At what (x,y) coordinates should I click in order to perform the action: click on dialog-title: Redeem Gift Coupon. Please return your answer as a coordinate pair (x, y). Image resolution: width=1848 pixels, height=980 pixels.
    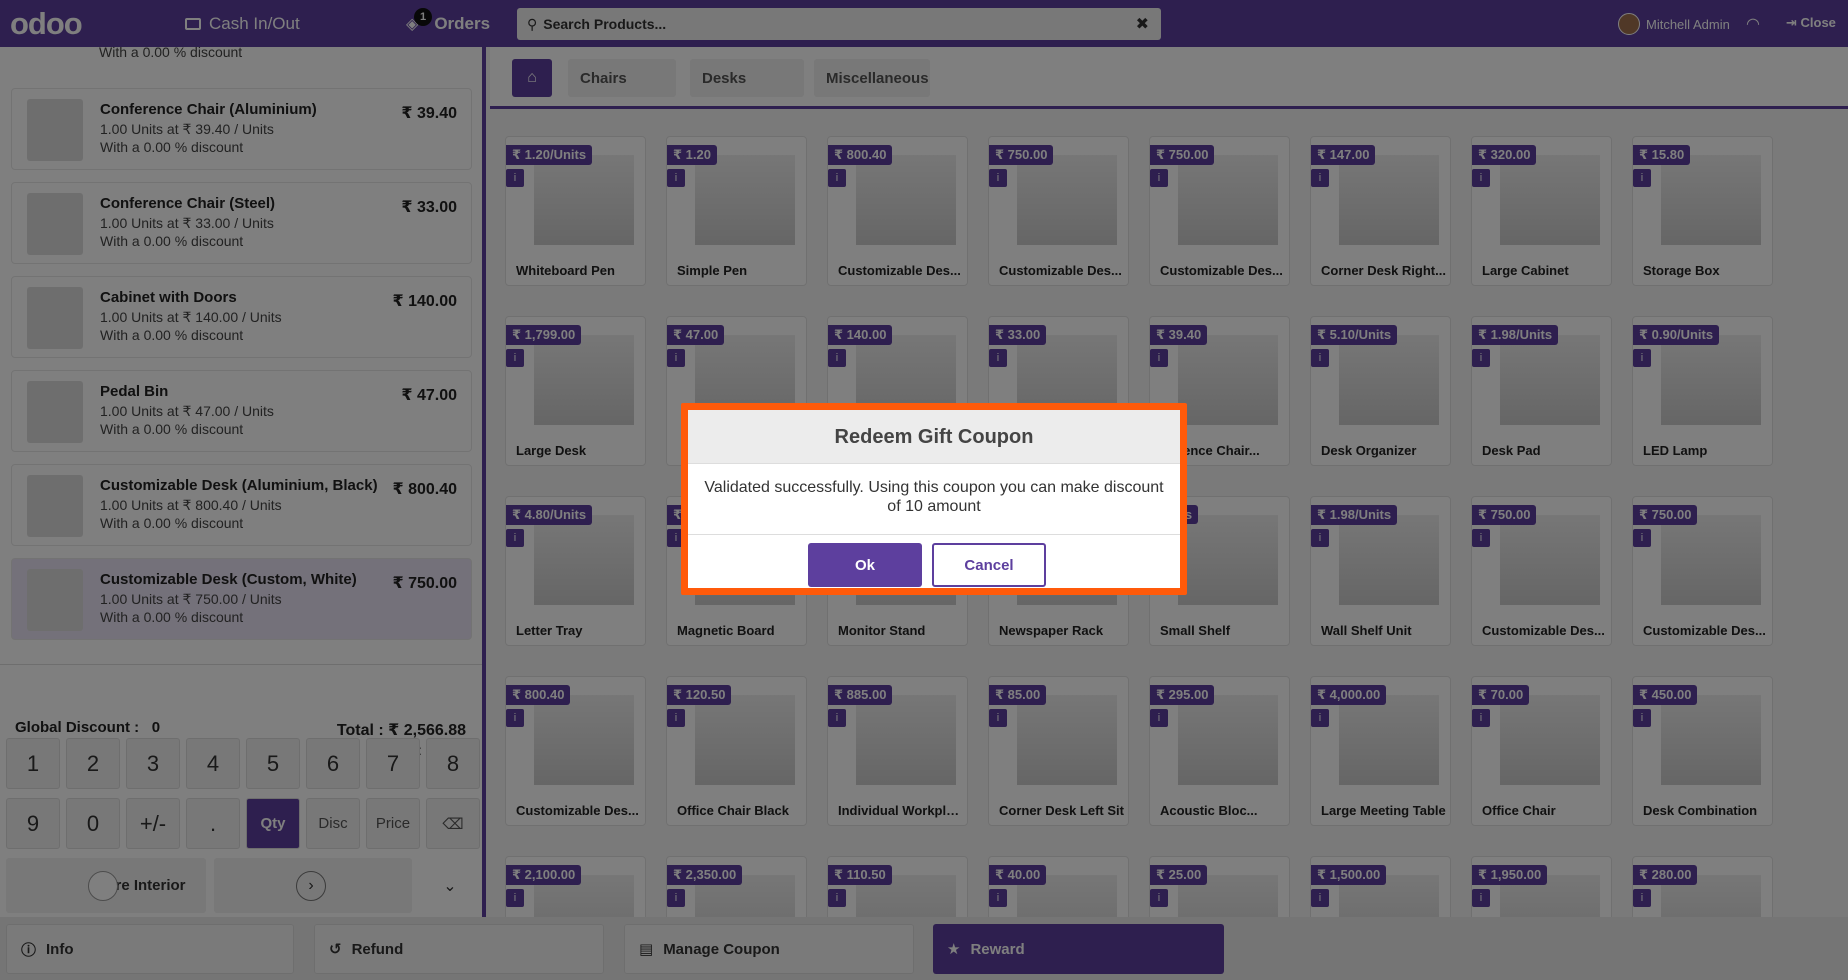
    Looking at the image, I should click on (934, 437).